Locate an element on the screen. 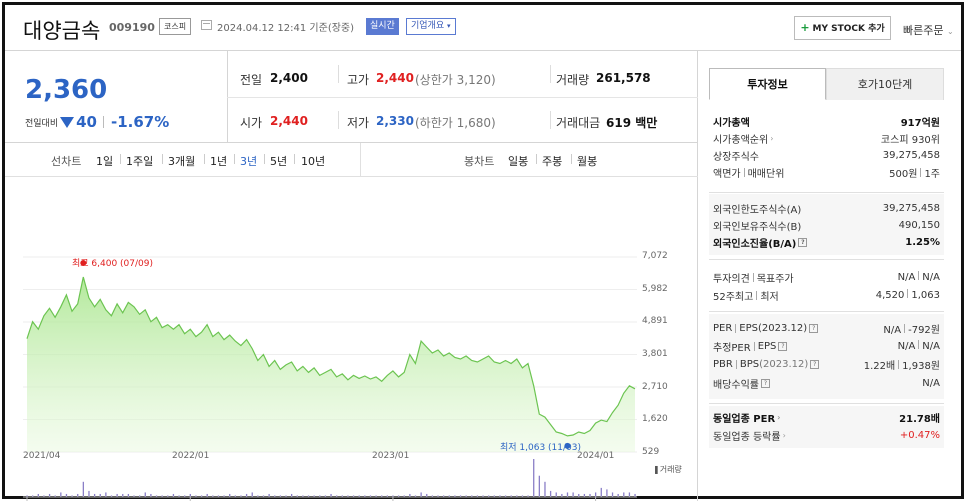 The height and width of the screenshot is (501, 966). high-label: 고가 is located at coordinates (358, 80).